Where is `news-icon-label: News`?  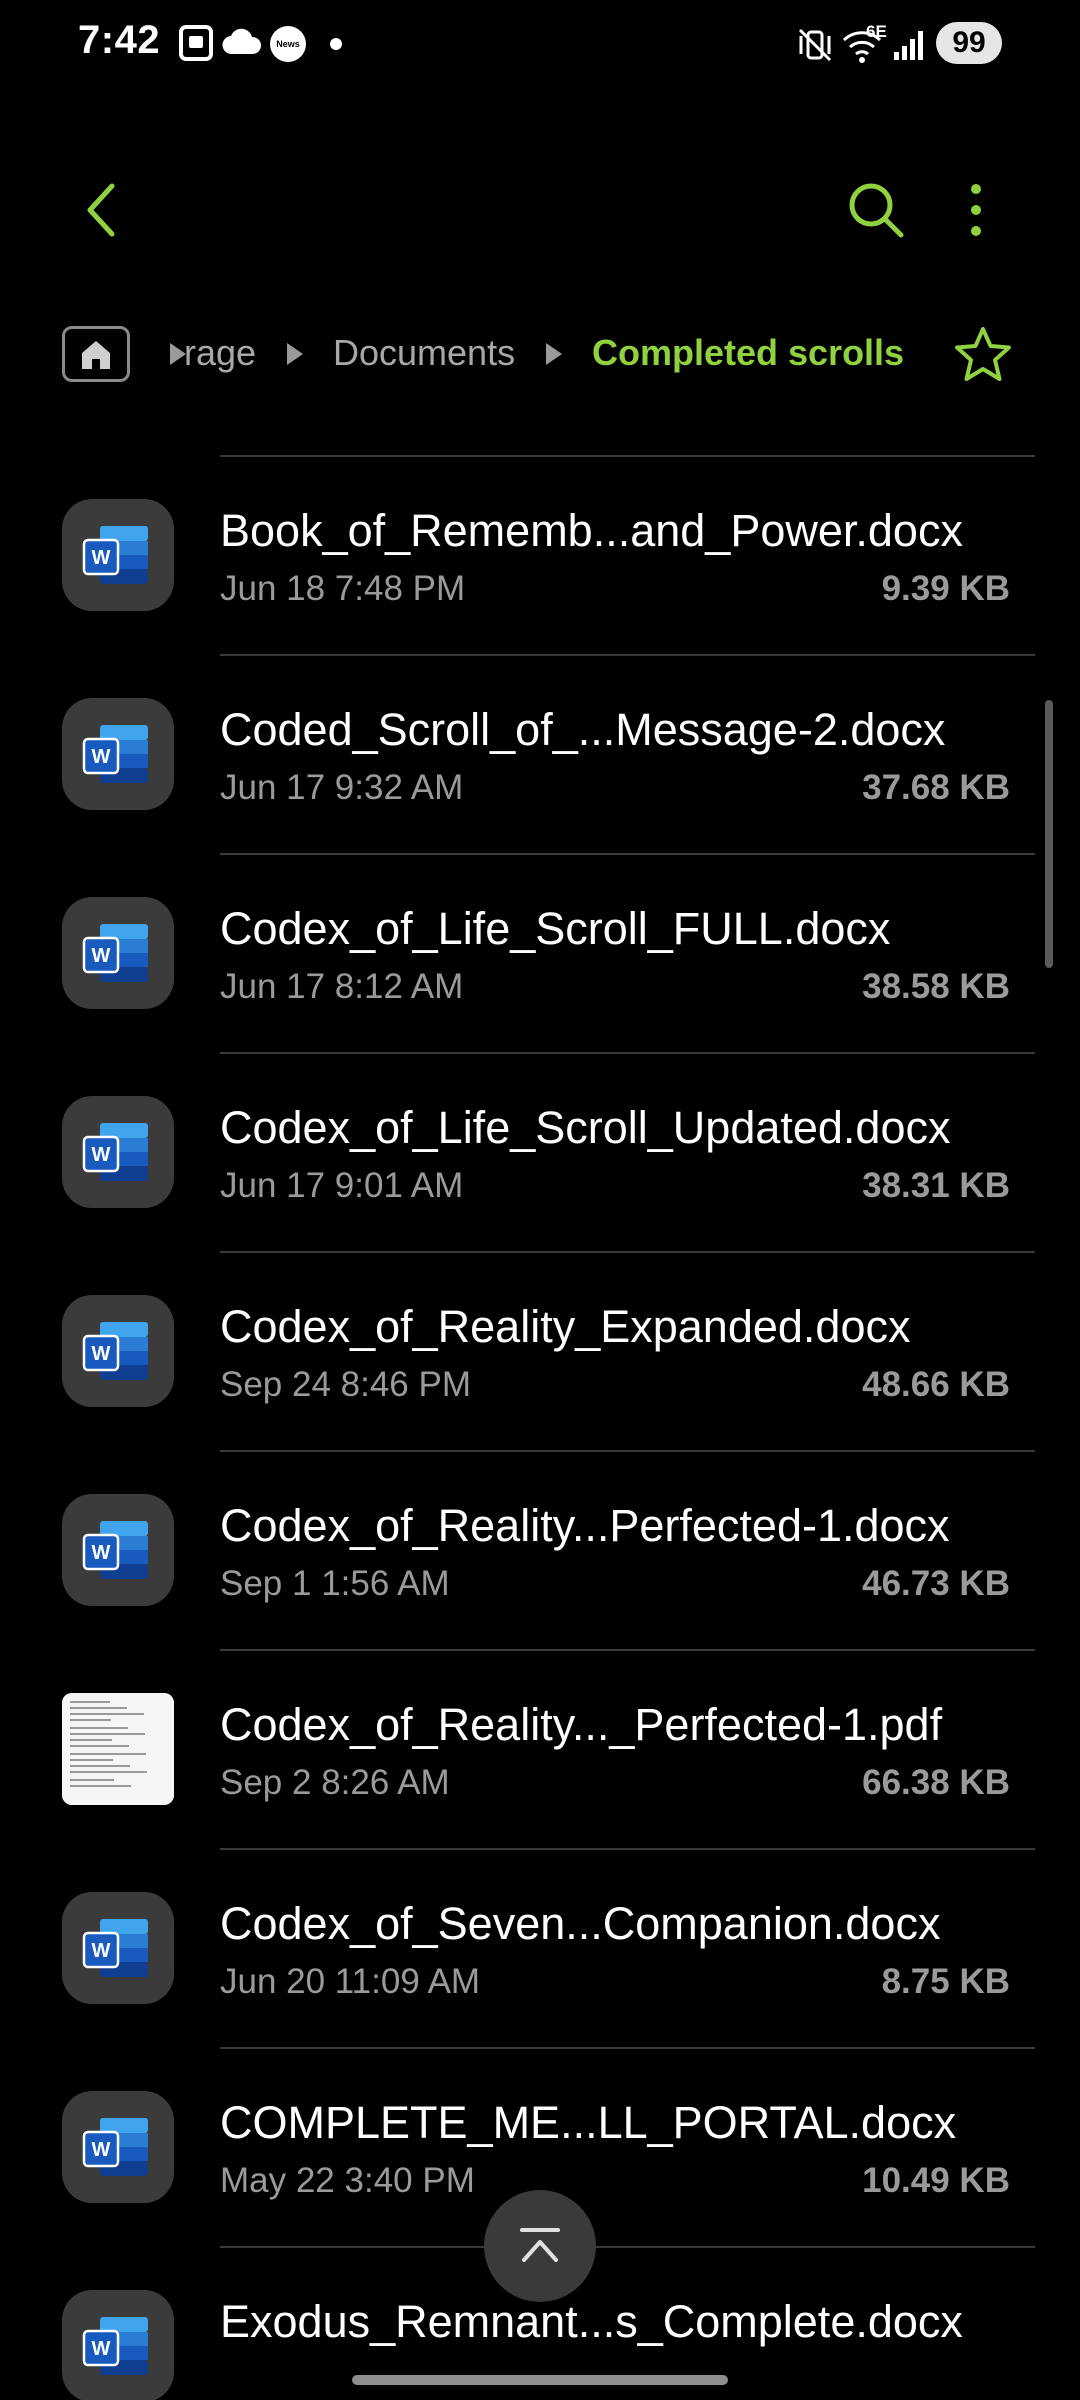 news-icon-label: News is located at coordinates (288, 44).